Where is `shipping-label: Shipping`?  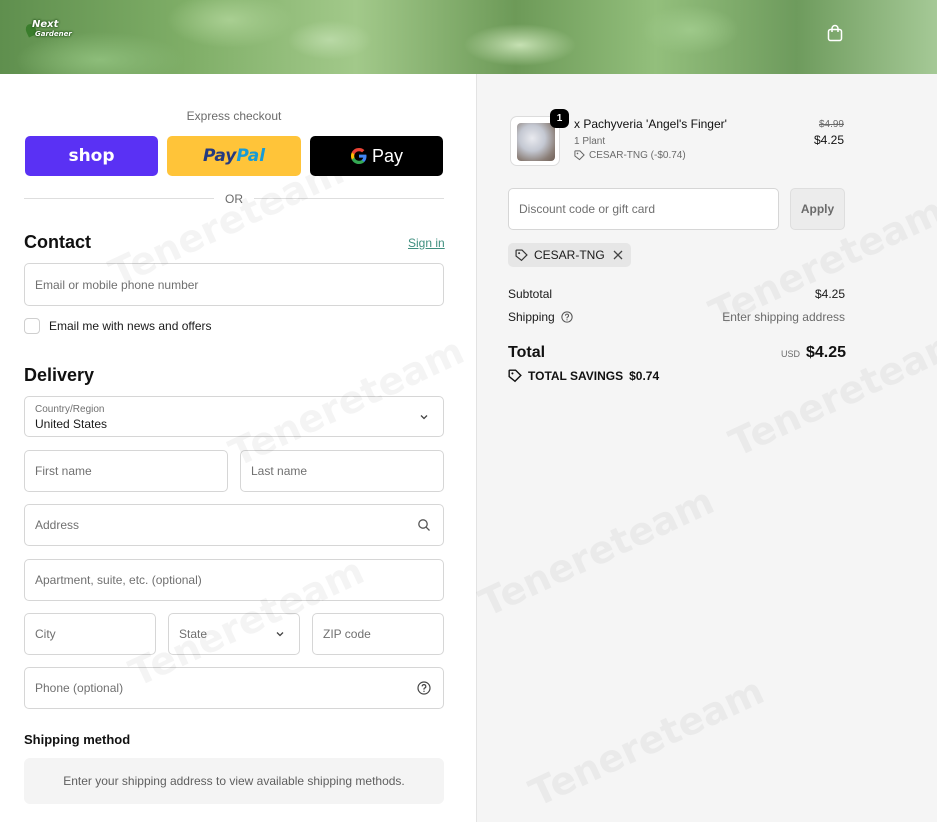 shipping-label: Shipping is located at coordinates (531, 317).